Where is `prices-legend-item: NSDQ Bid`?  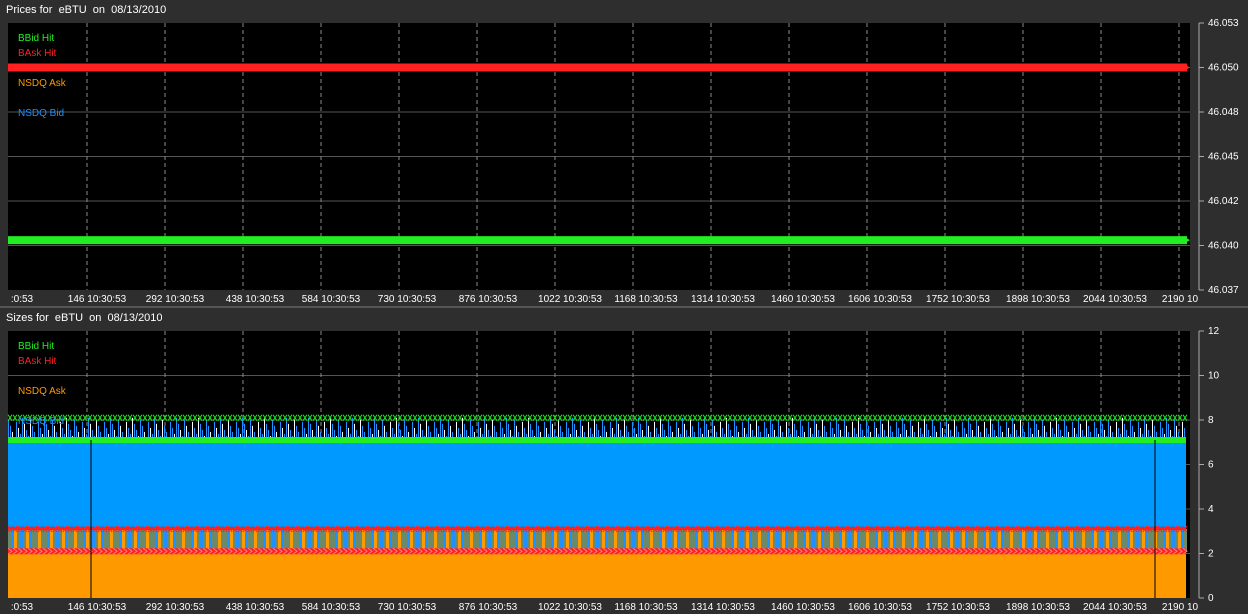
prices-legend-item: NSDQ Bid is located at coordinates (41, 113).